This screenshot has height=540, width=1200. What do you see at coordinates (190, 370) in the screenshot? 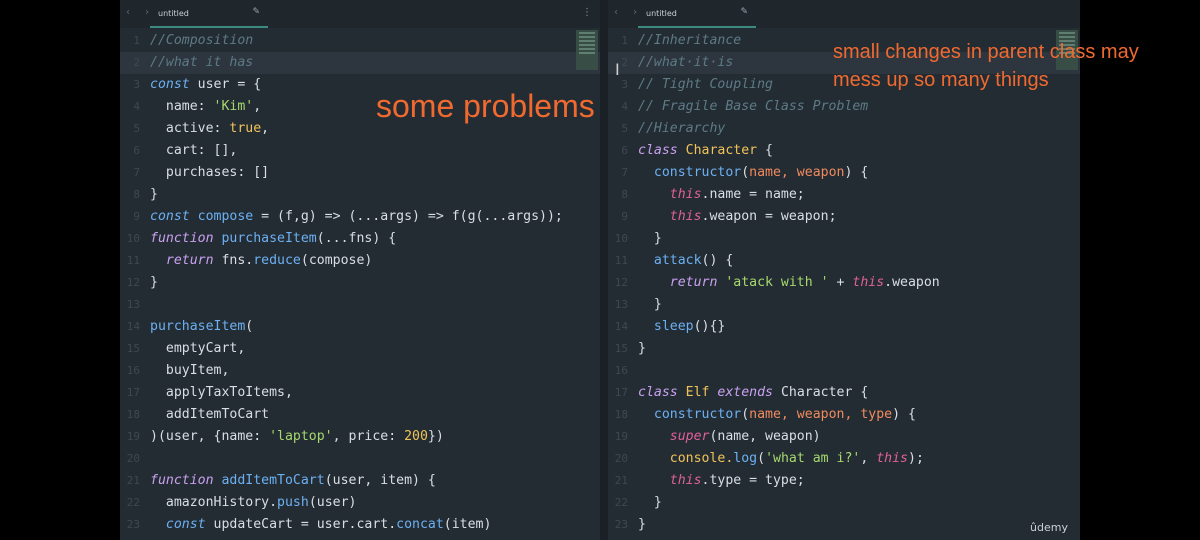
I see `code-token: buyItem,` at bounding box center [190, 370].